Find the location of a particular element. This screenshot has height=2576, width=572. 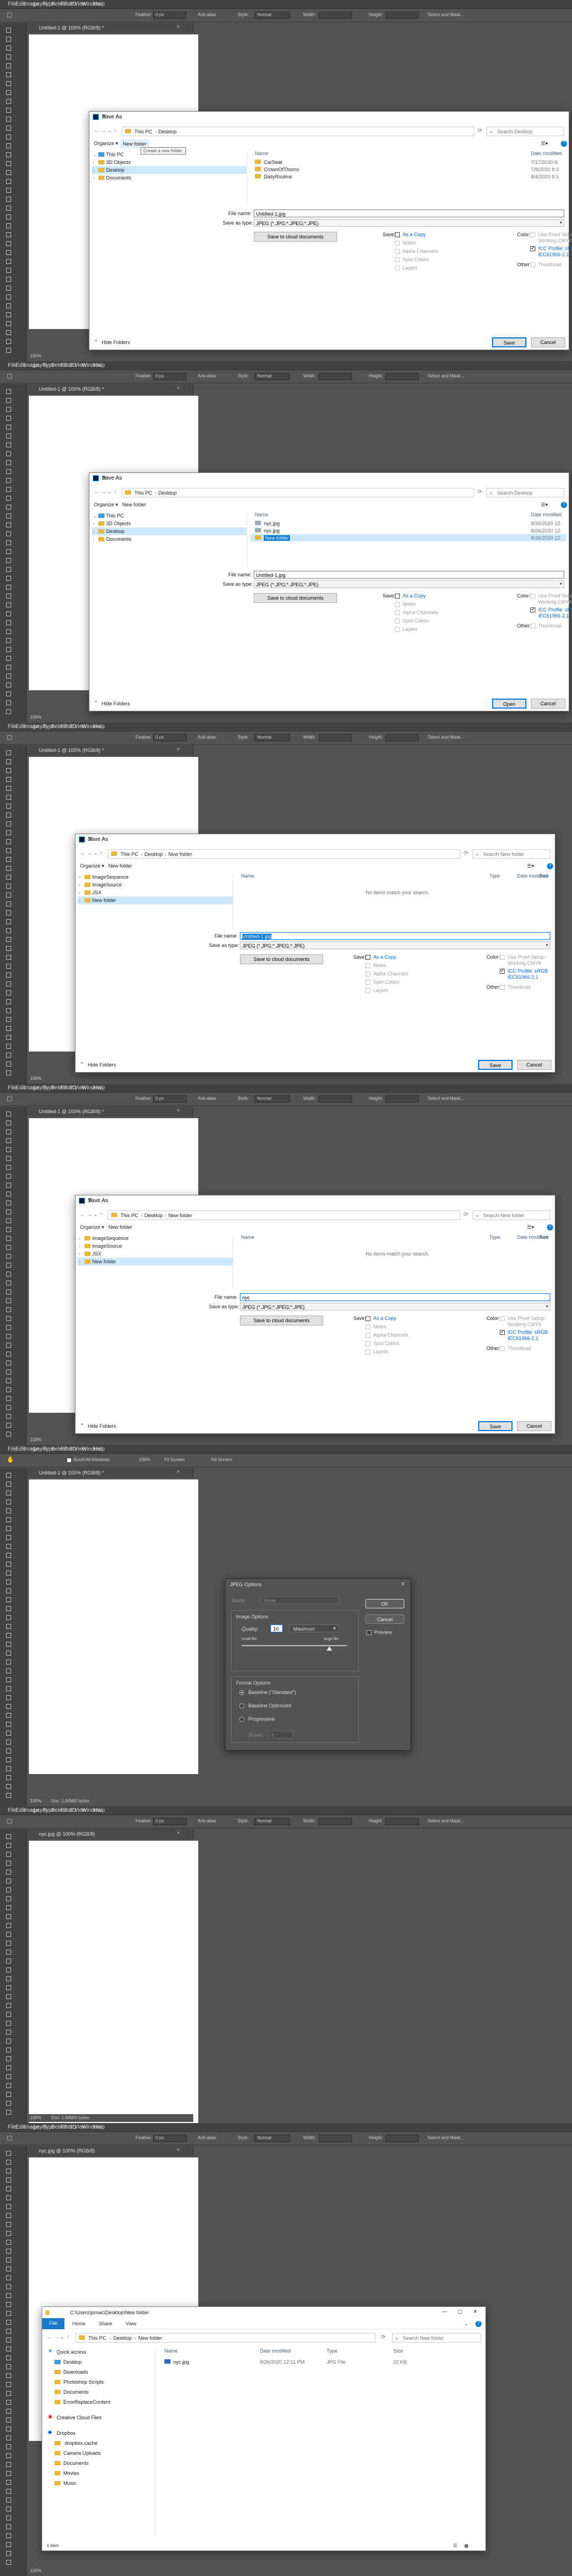

width-input is located at coordinates (335, 1821).